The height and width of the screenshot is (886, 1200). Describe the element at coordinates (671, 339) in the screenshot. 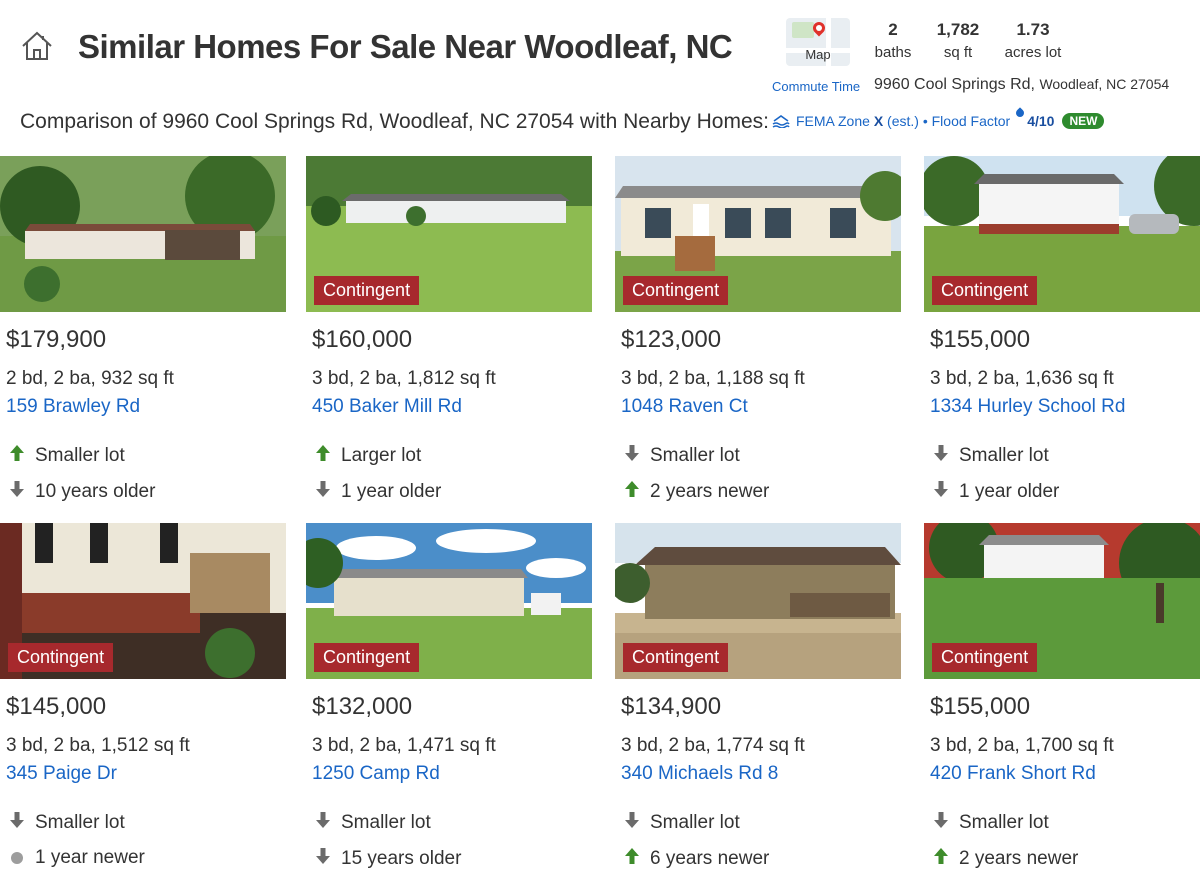

I see `listing-price: $123,000` at that location.